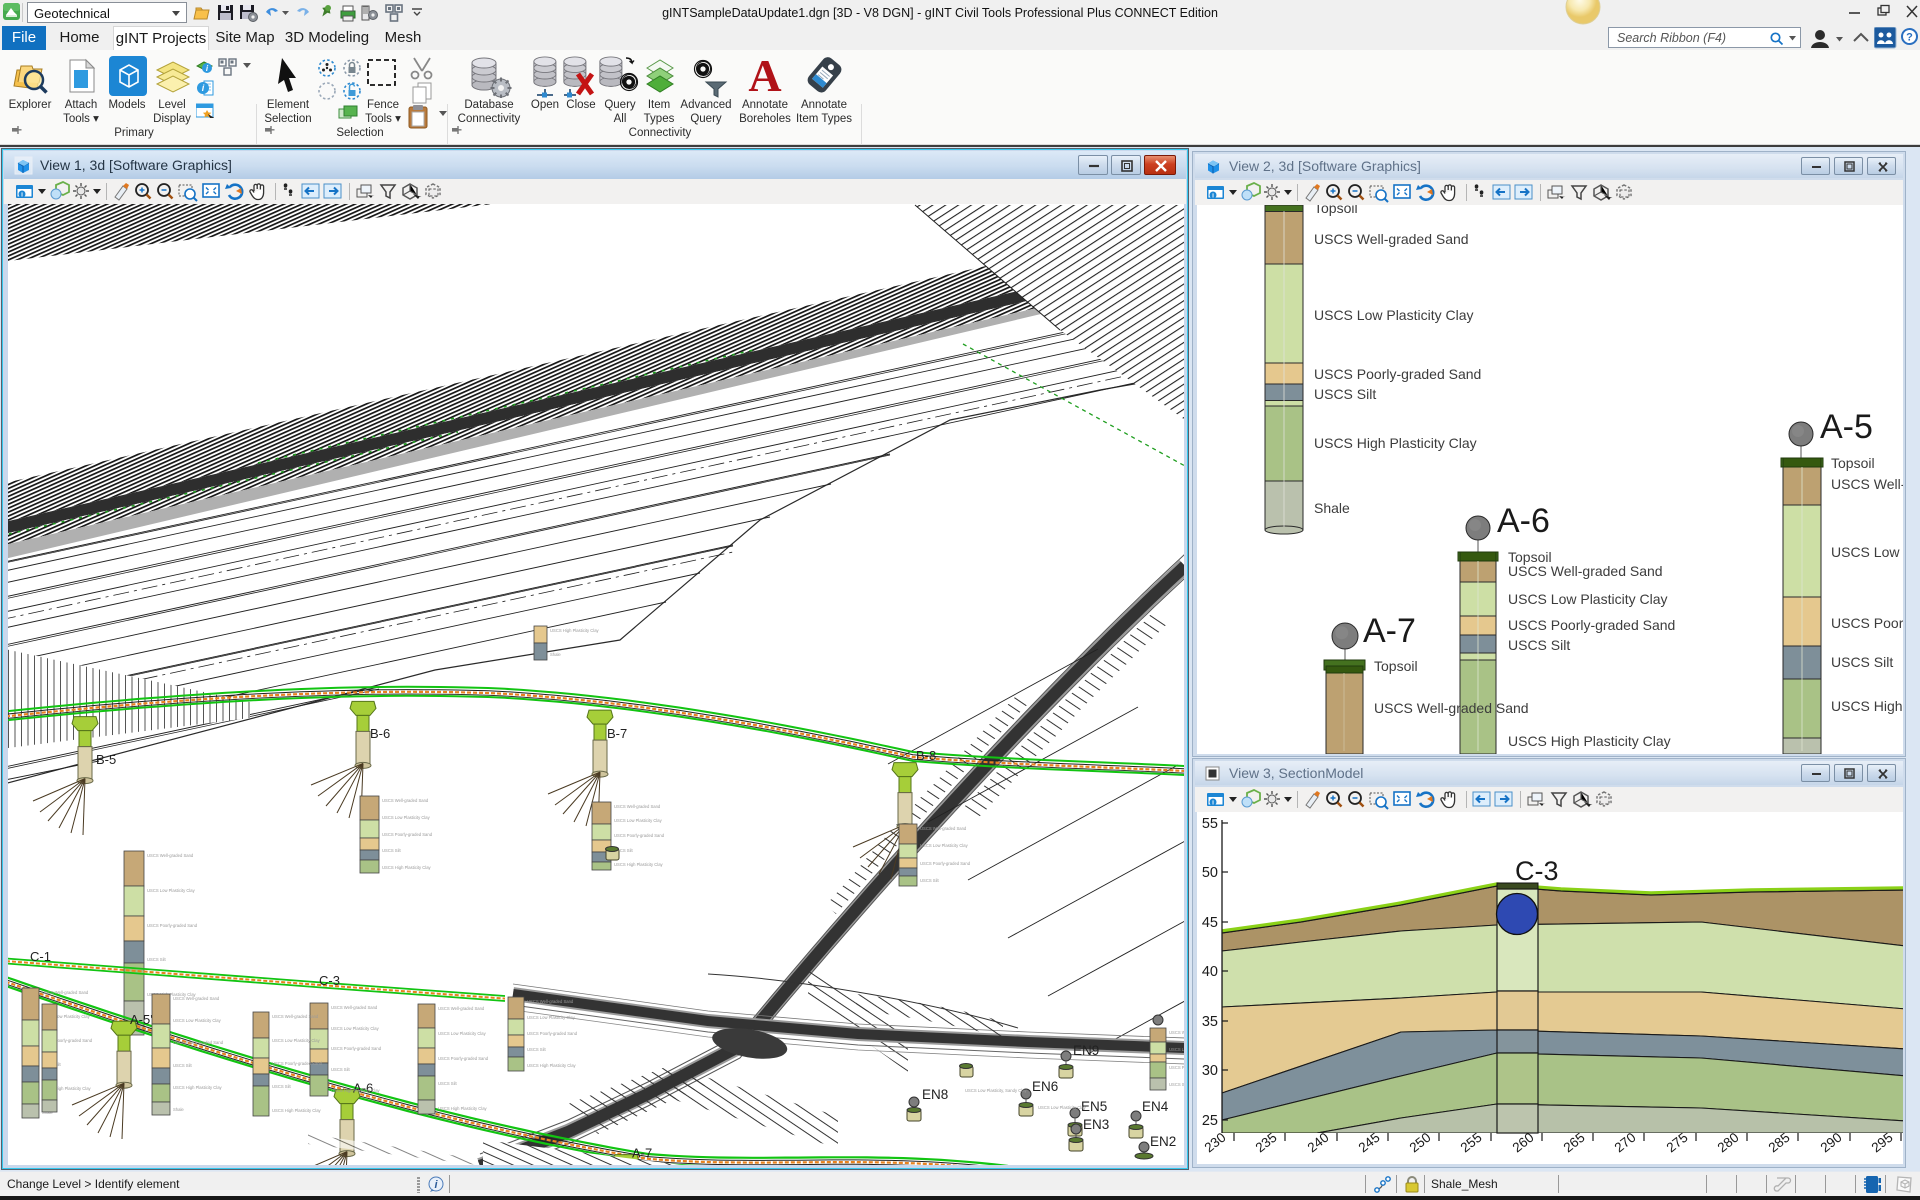 This screenshot has width=1920, height=1200. I want to click on svg-text: EN6, so click(1045, 1086).